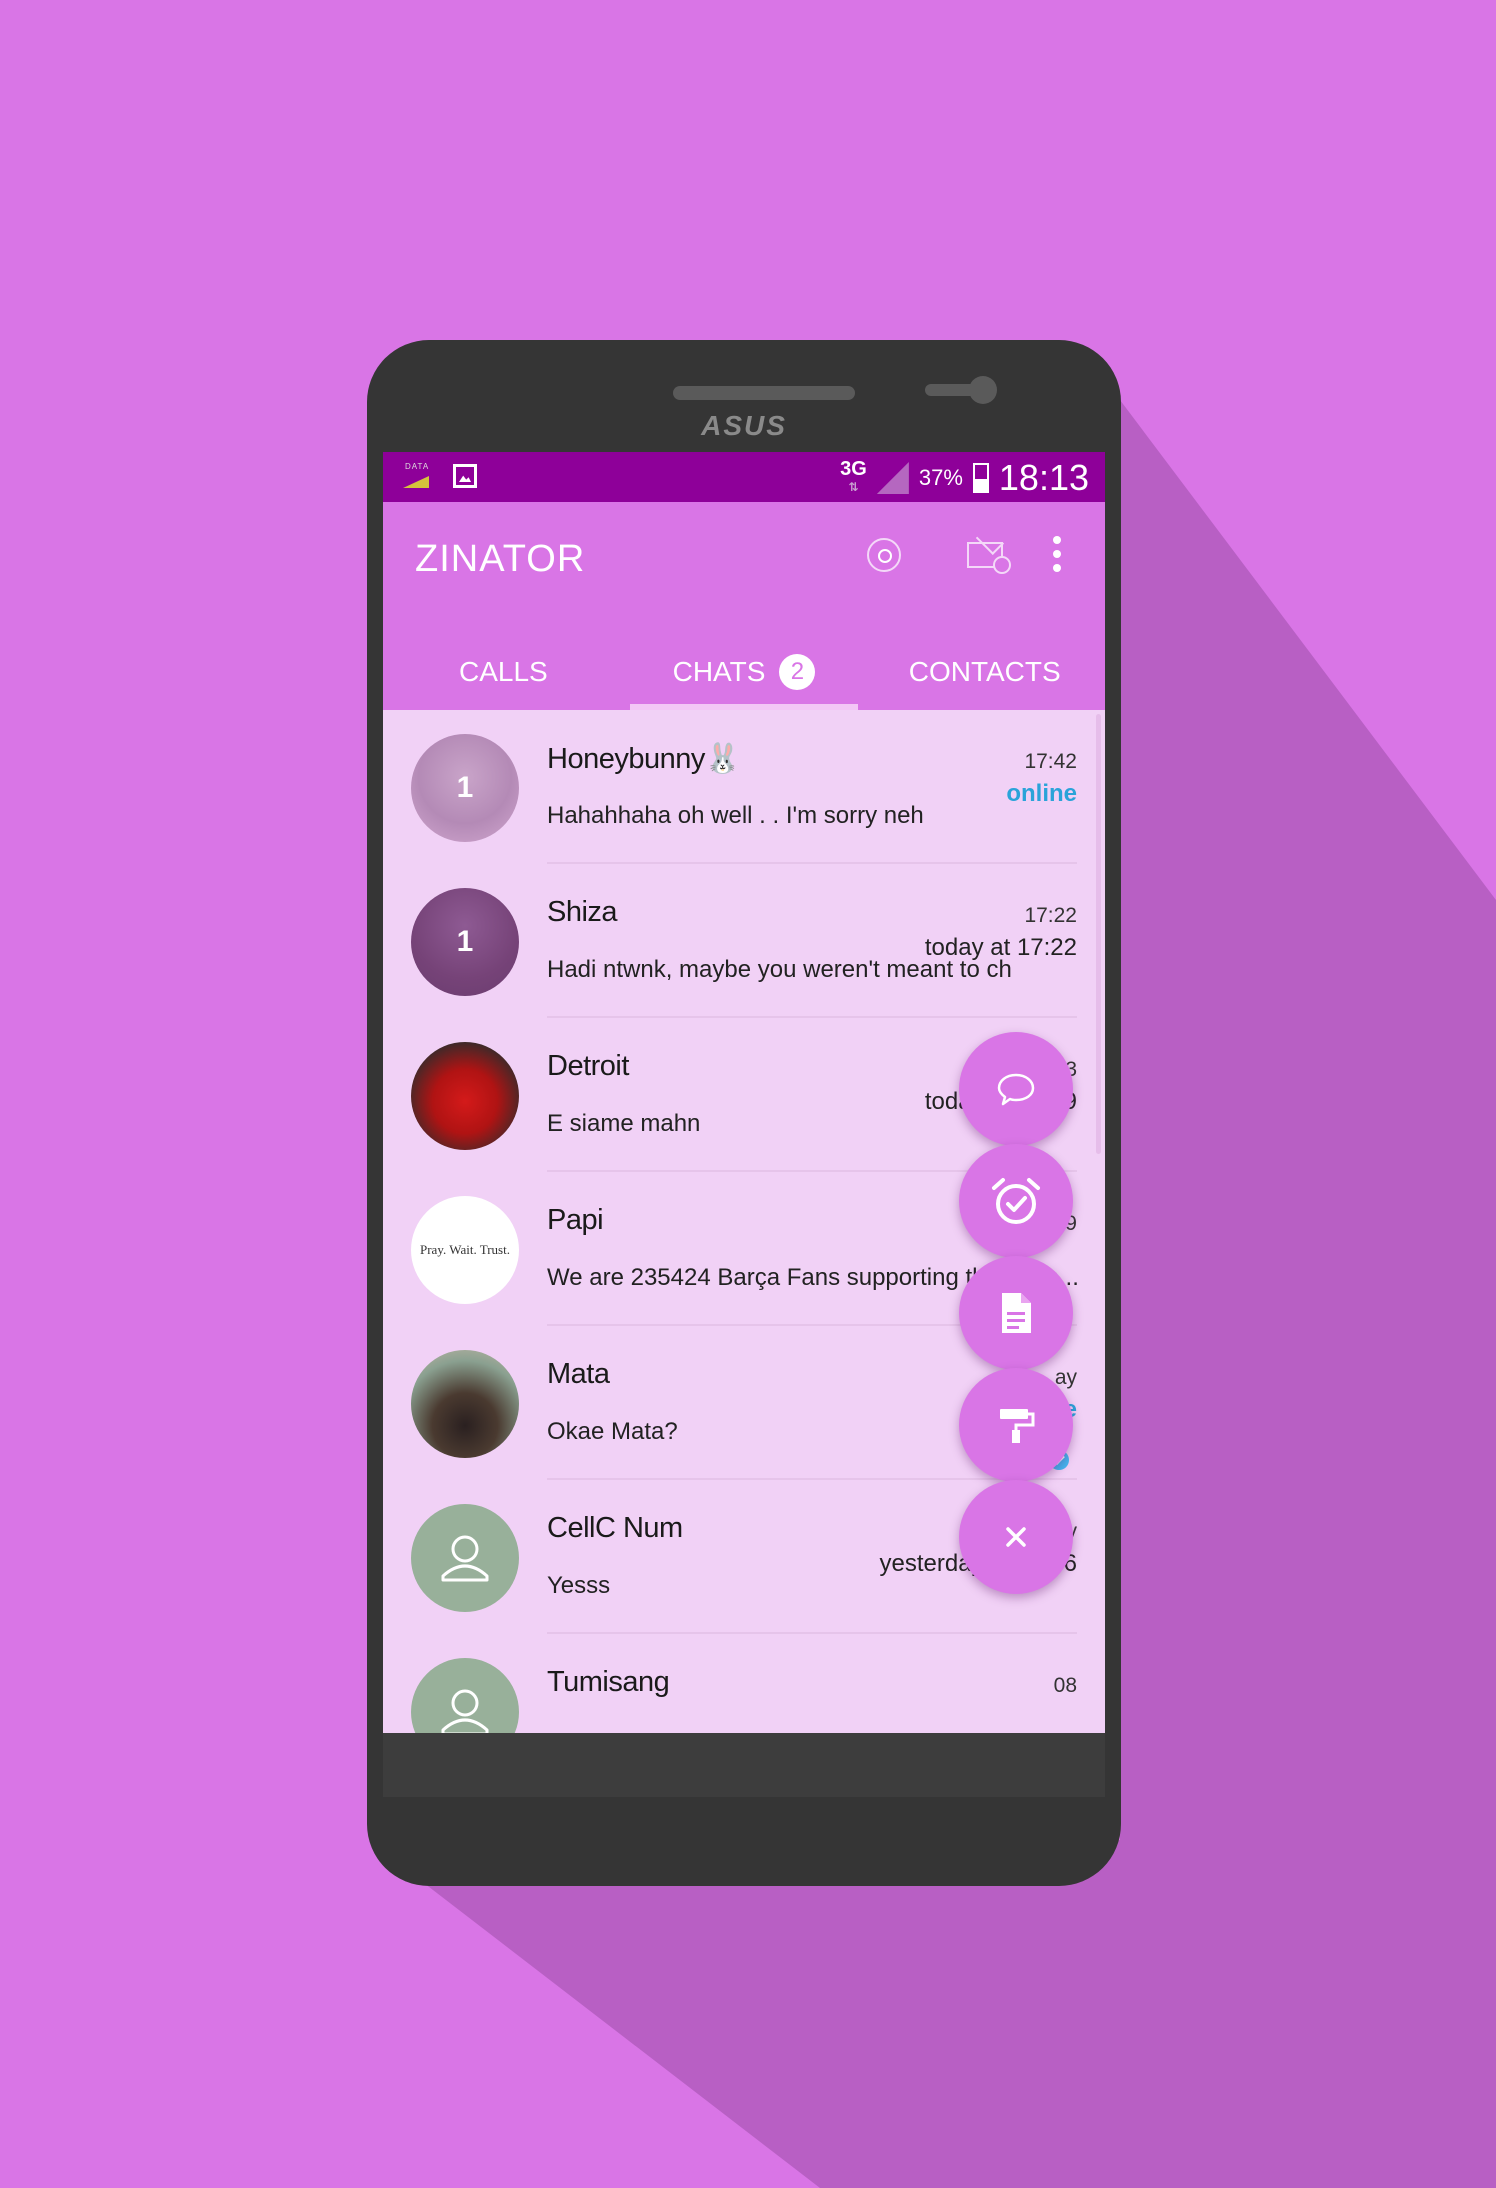 This screenshot has width=1496, height=2188. I want to click on status-clock: 18:13, so click(1043, 477).